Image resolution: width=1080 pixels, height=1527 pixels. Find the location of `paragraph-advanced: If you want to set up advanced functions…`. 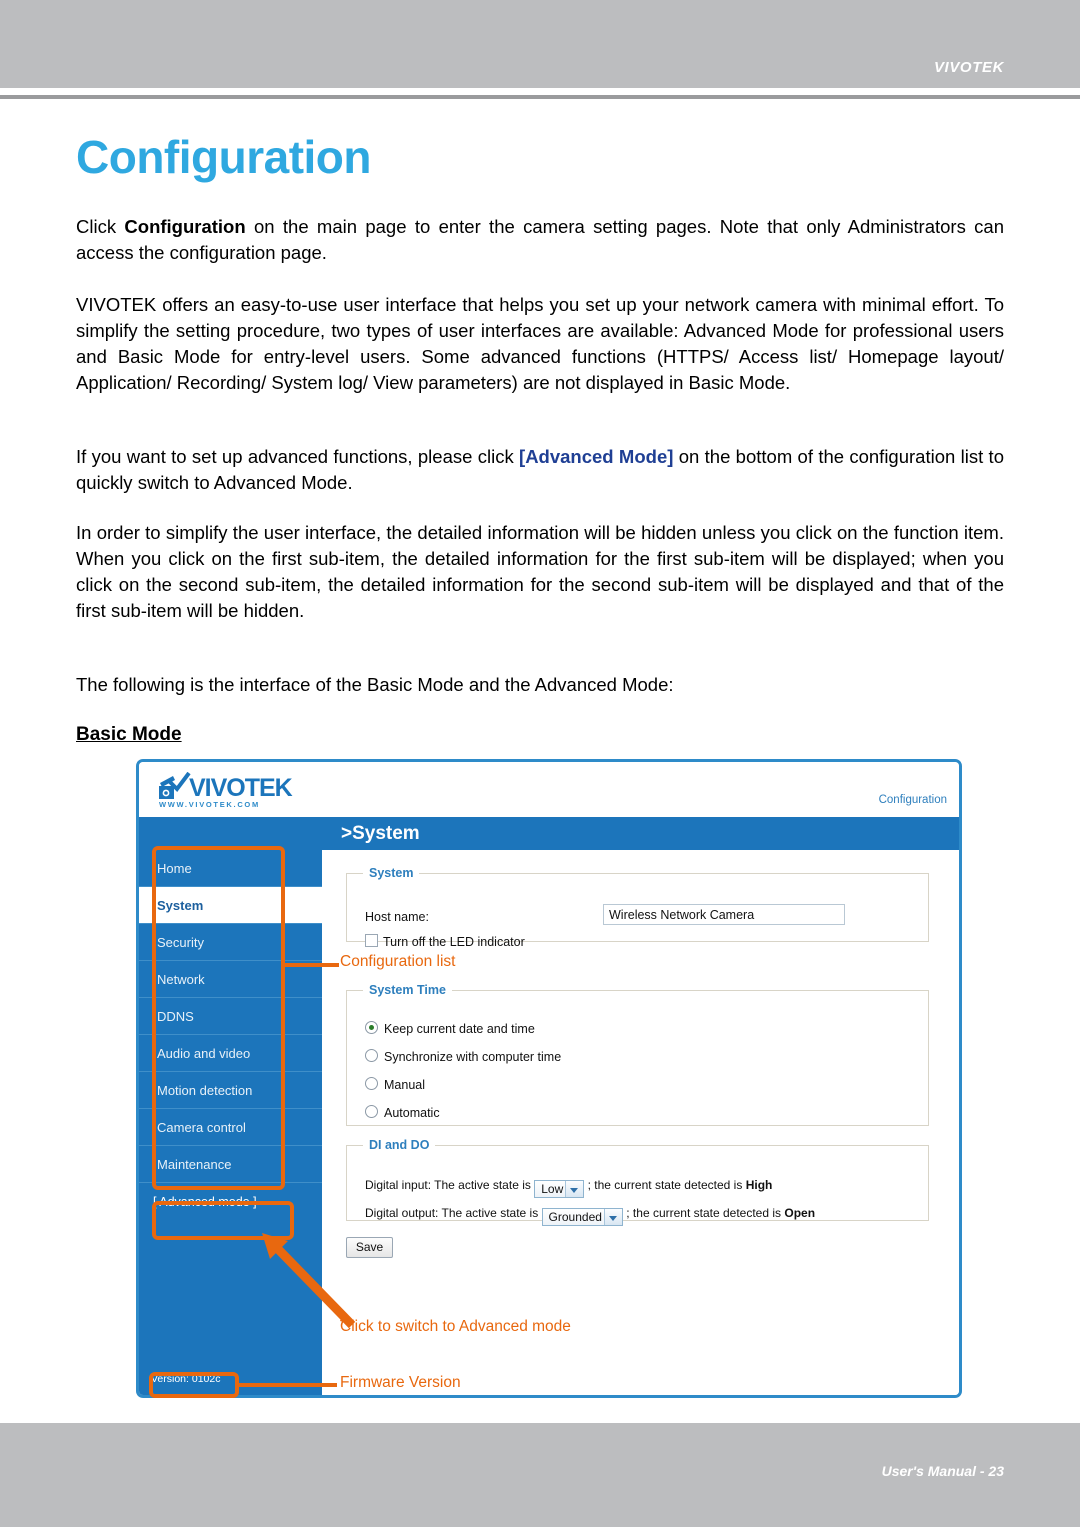

paragraph-advanced: If you want to set up advanced functions… is located at coordinates (540, 470).